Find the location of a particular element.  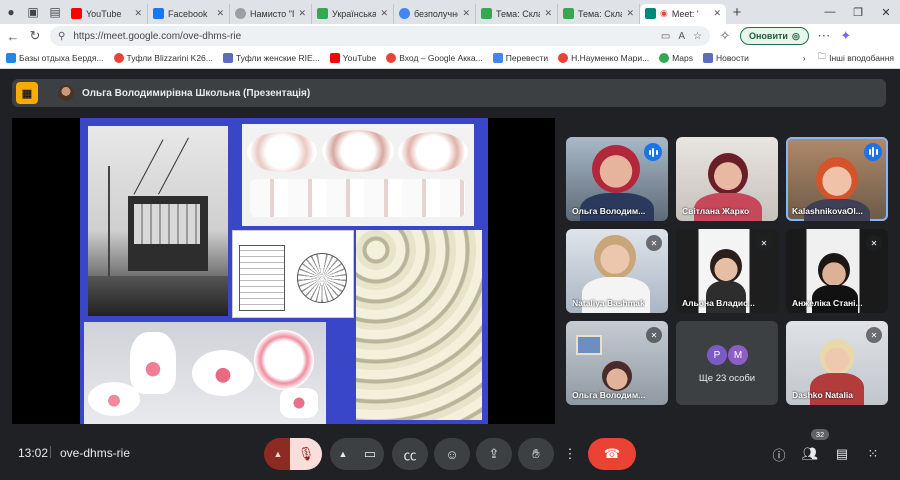

people-icon: 👥︎ is located at coordinates (810, 453).